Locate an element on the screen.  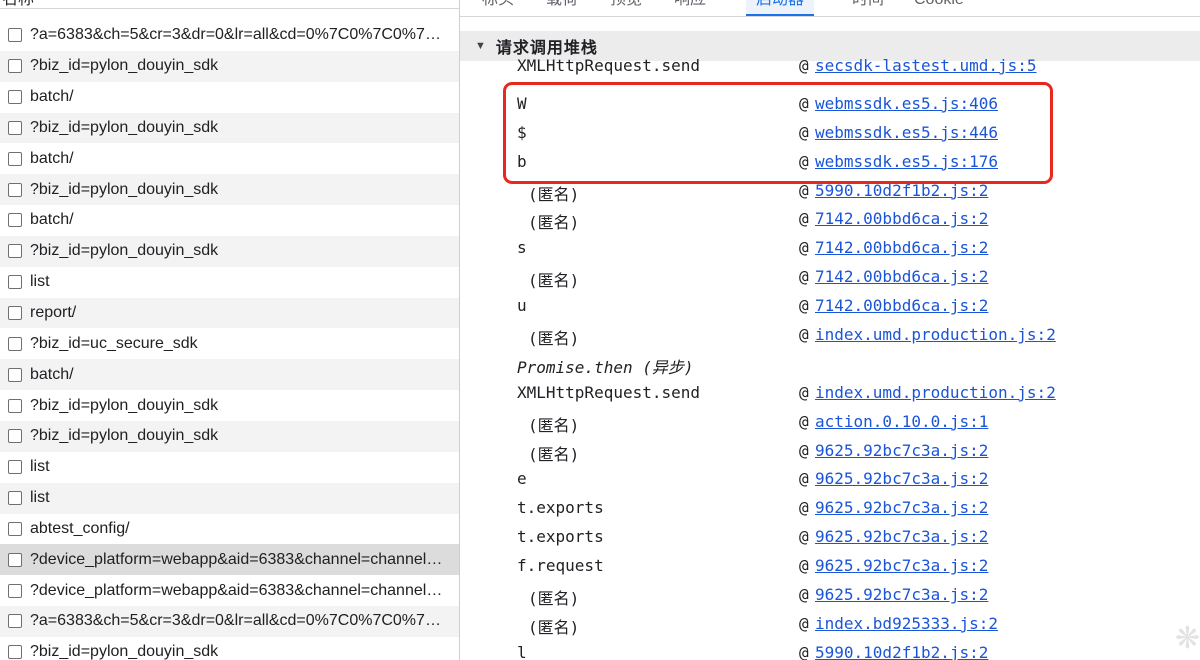
stack-frame: (匿名) @ index.umd.production.js:2 is located at coordinates (830, 336).